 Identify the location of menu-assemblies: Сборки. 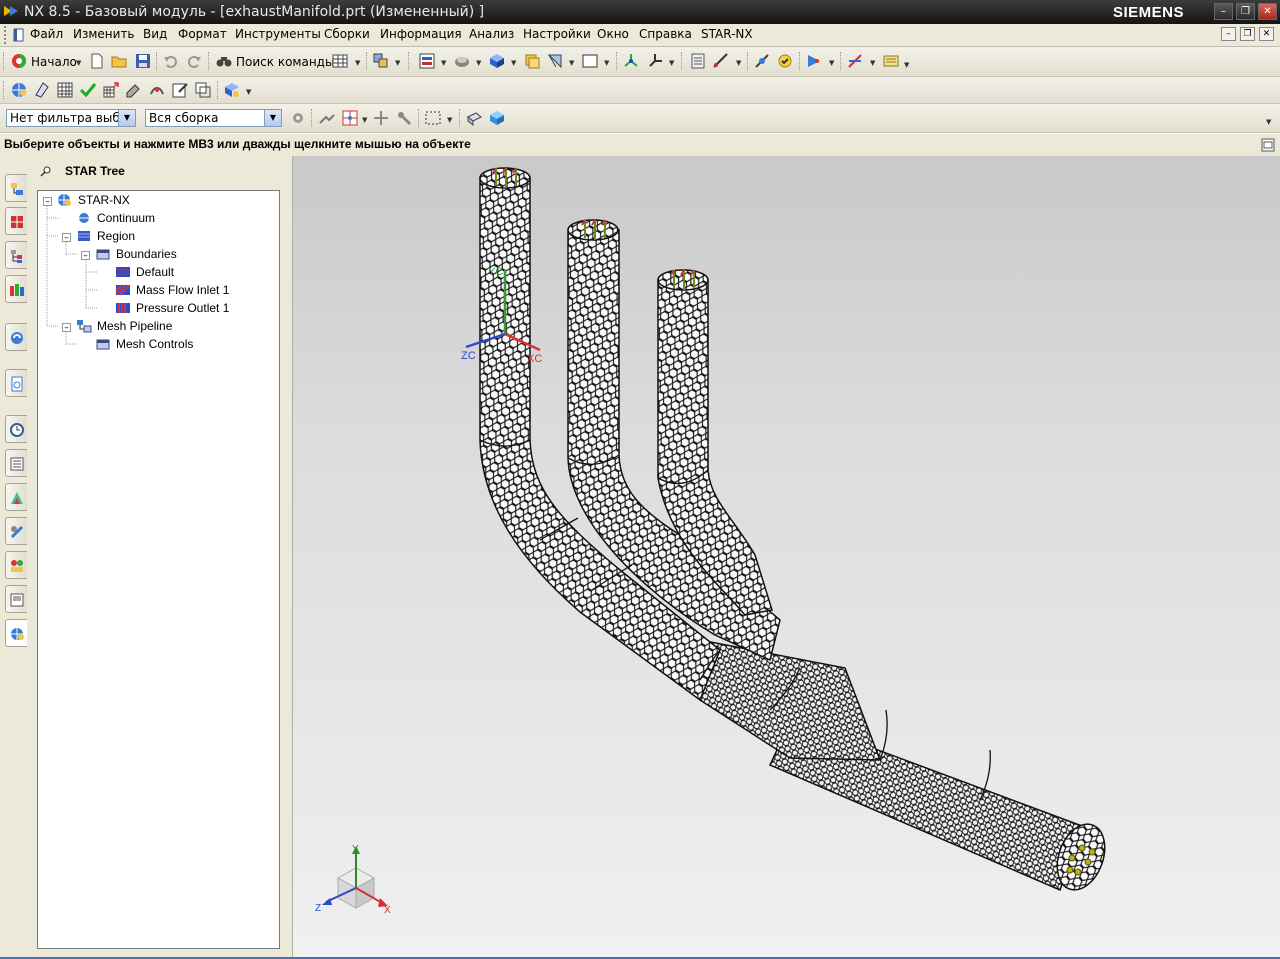
(347, 34).